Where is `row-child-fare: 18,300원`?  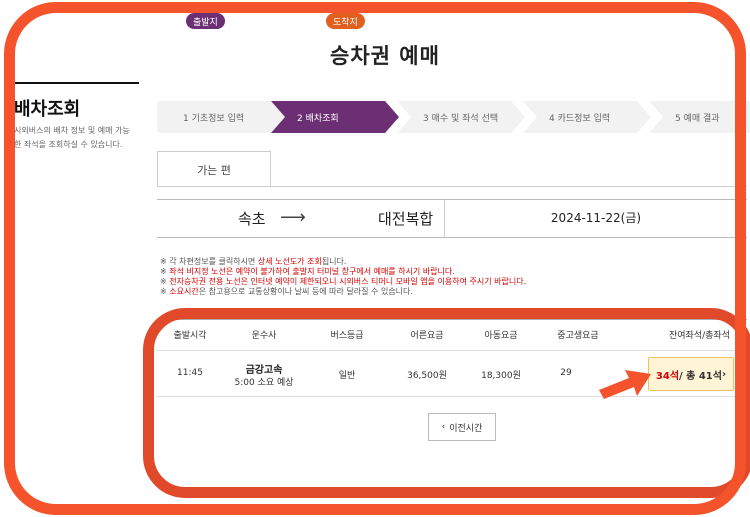 row-child-fare: 18,300원 is located at coordinates (501, 376).